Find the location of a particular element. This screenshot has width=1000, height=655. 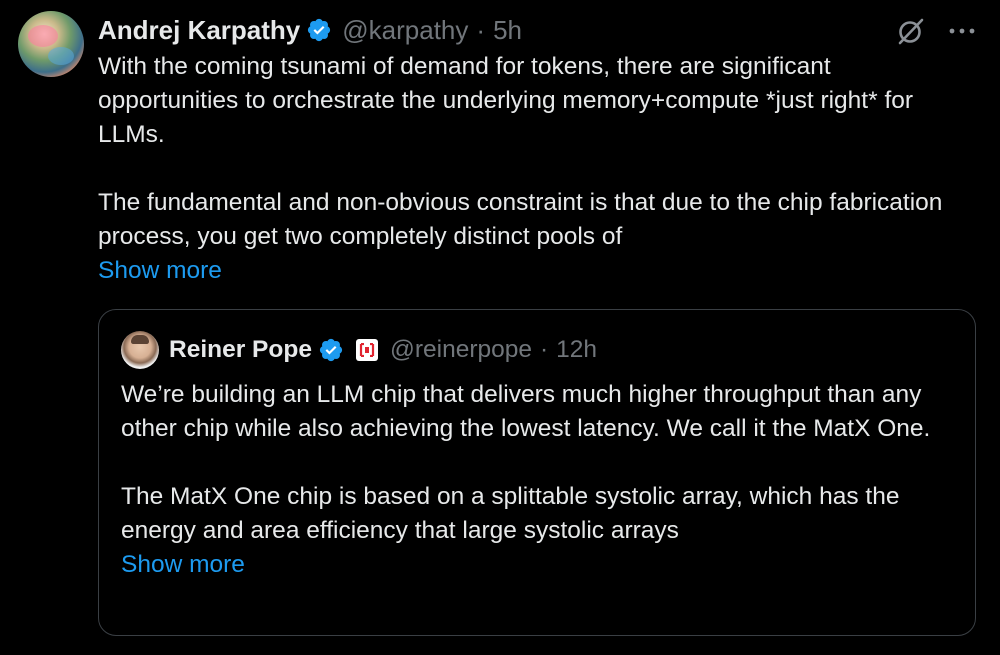

avatar is located at coordinates (51, 44).